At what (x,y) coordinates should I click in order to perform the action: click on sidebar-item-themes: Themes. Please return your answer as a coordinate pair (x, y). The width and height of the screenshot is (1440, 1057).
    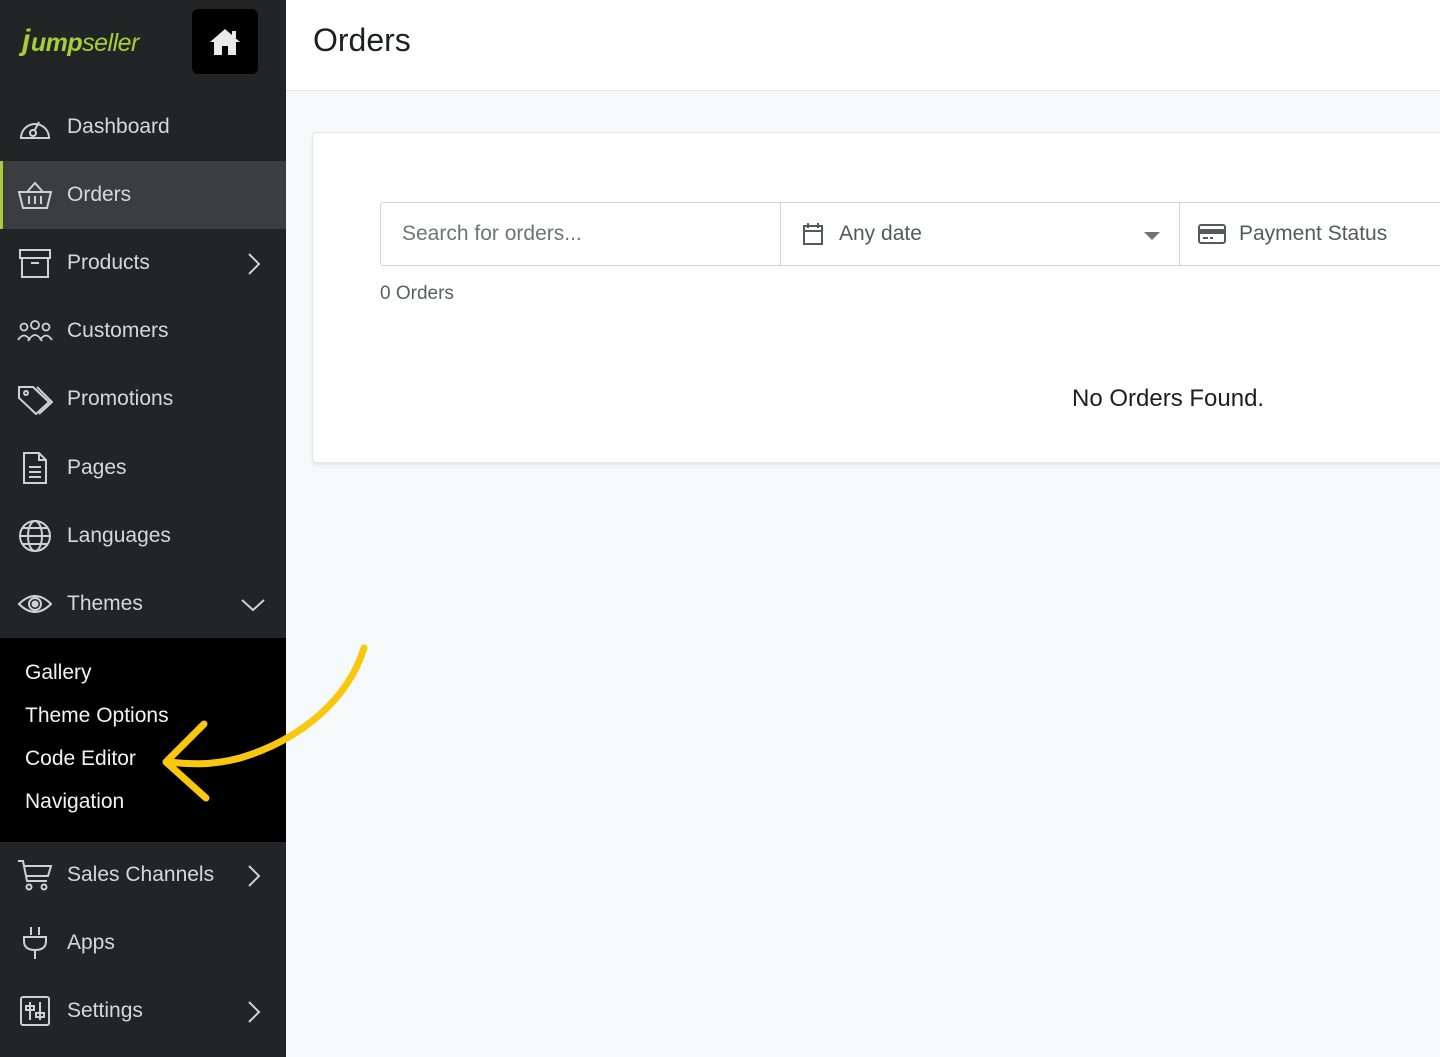
    Looking at the image, I should click on (143, 604).